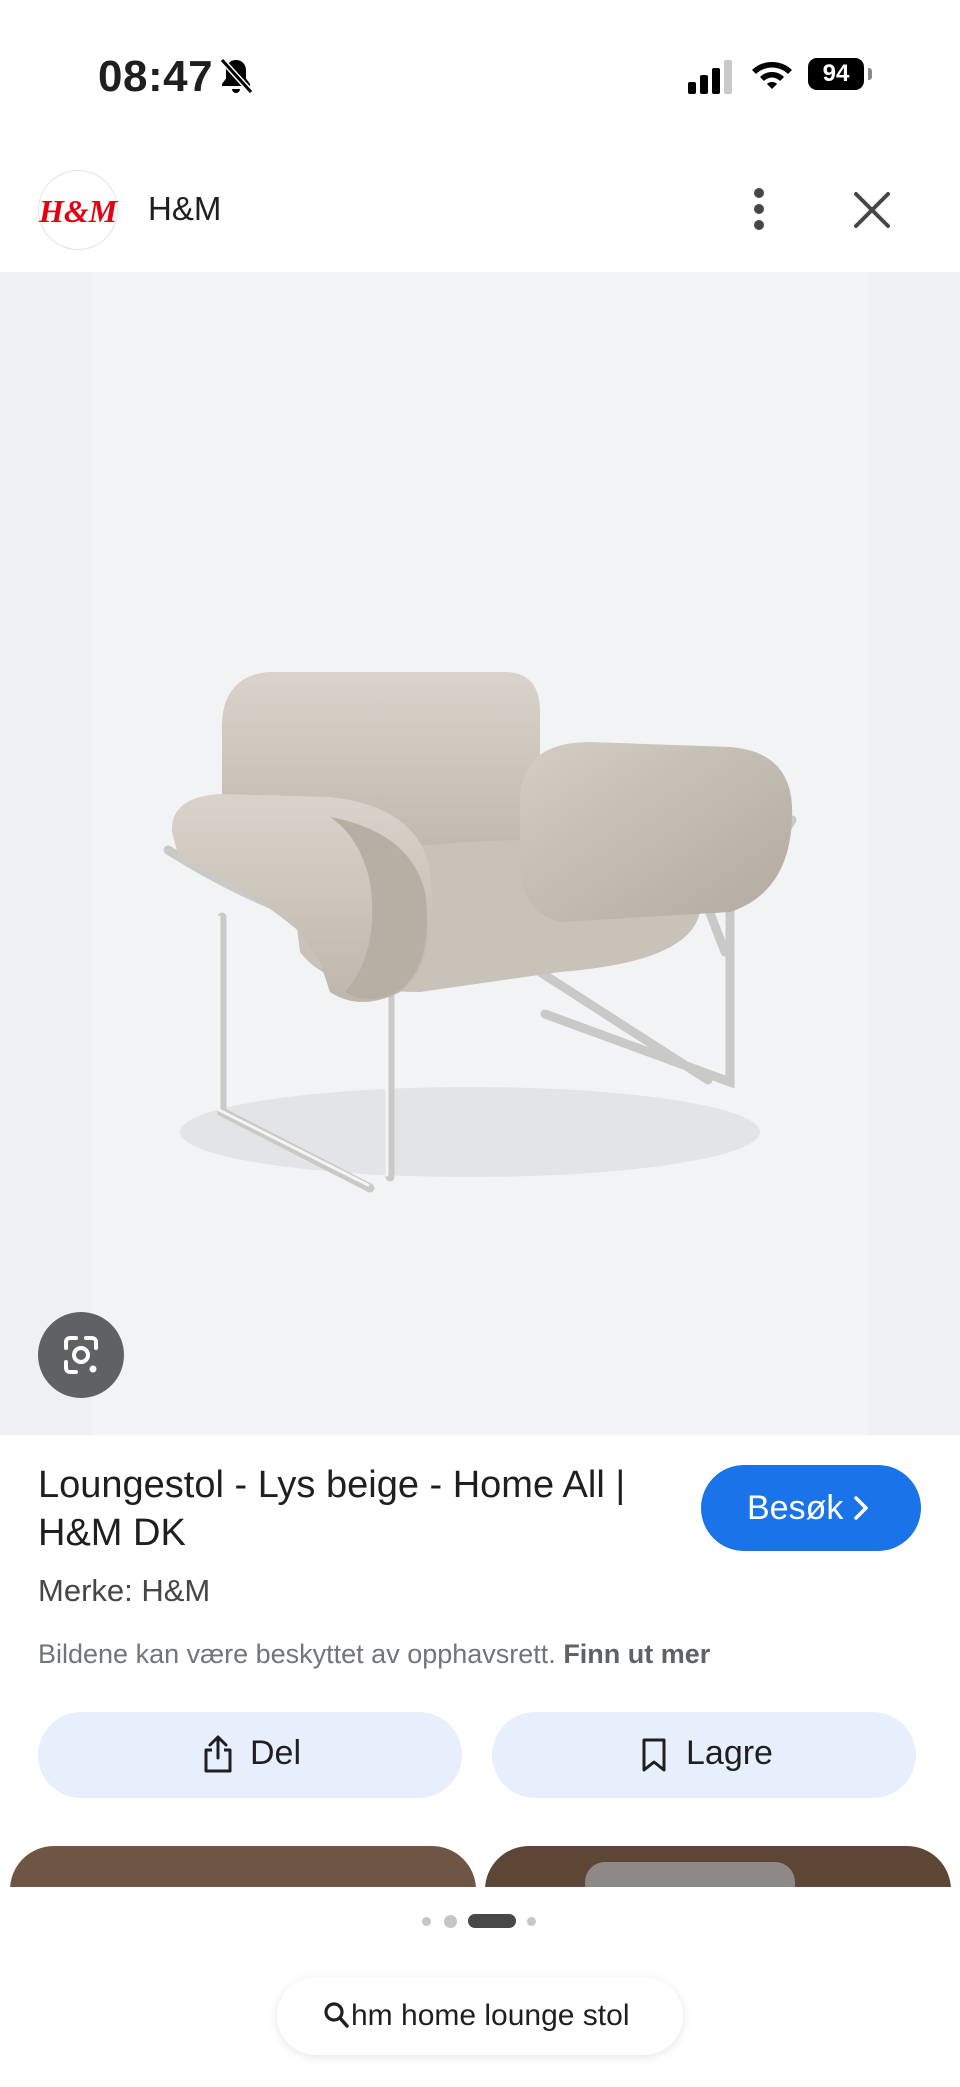 The image size is (960, 2087). Describe the element at coordinates (861, 1508) in the screenshot. I see `chevron-right-icon` at that location.